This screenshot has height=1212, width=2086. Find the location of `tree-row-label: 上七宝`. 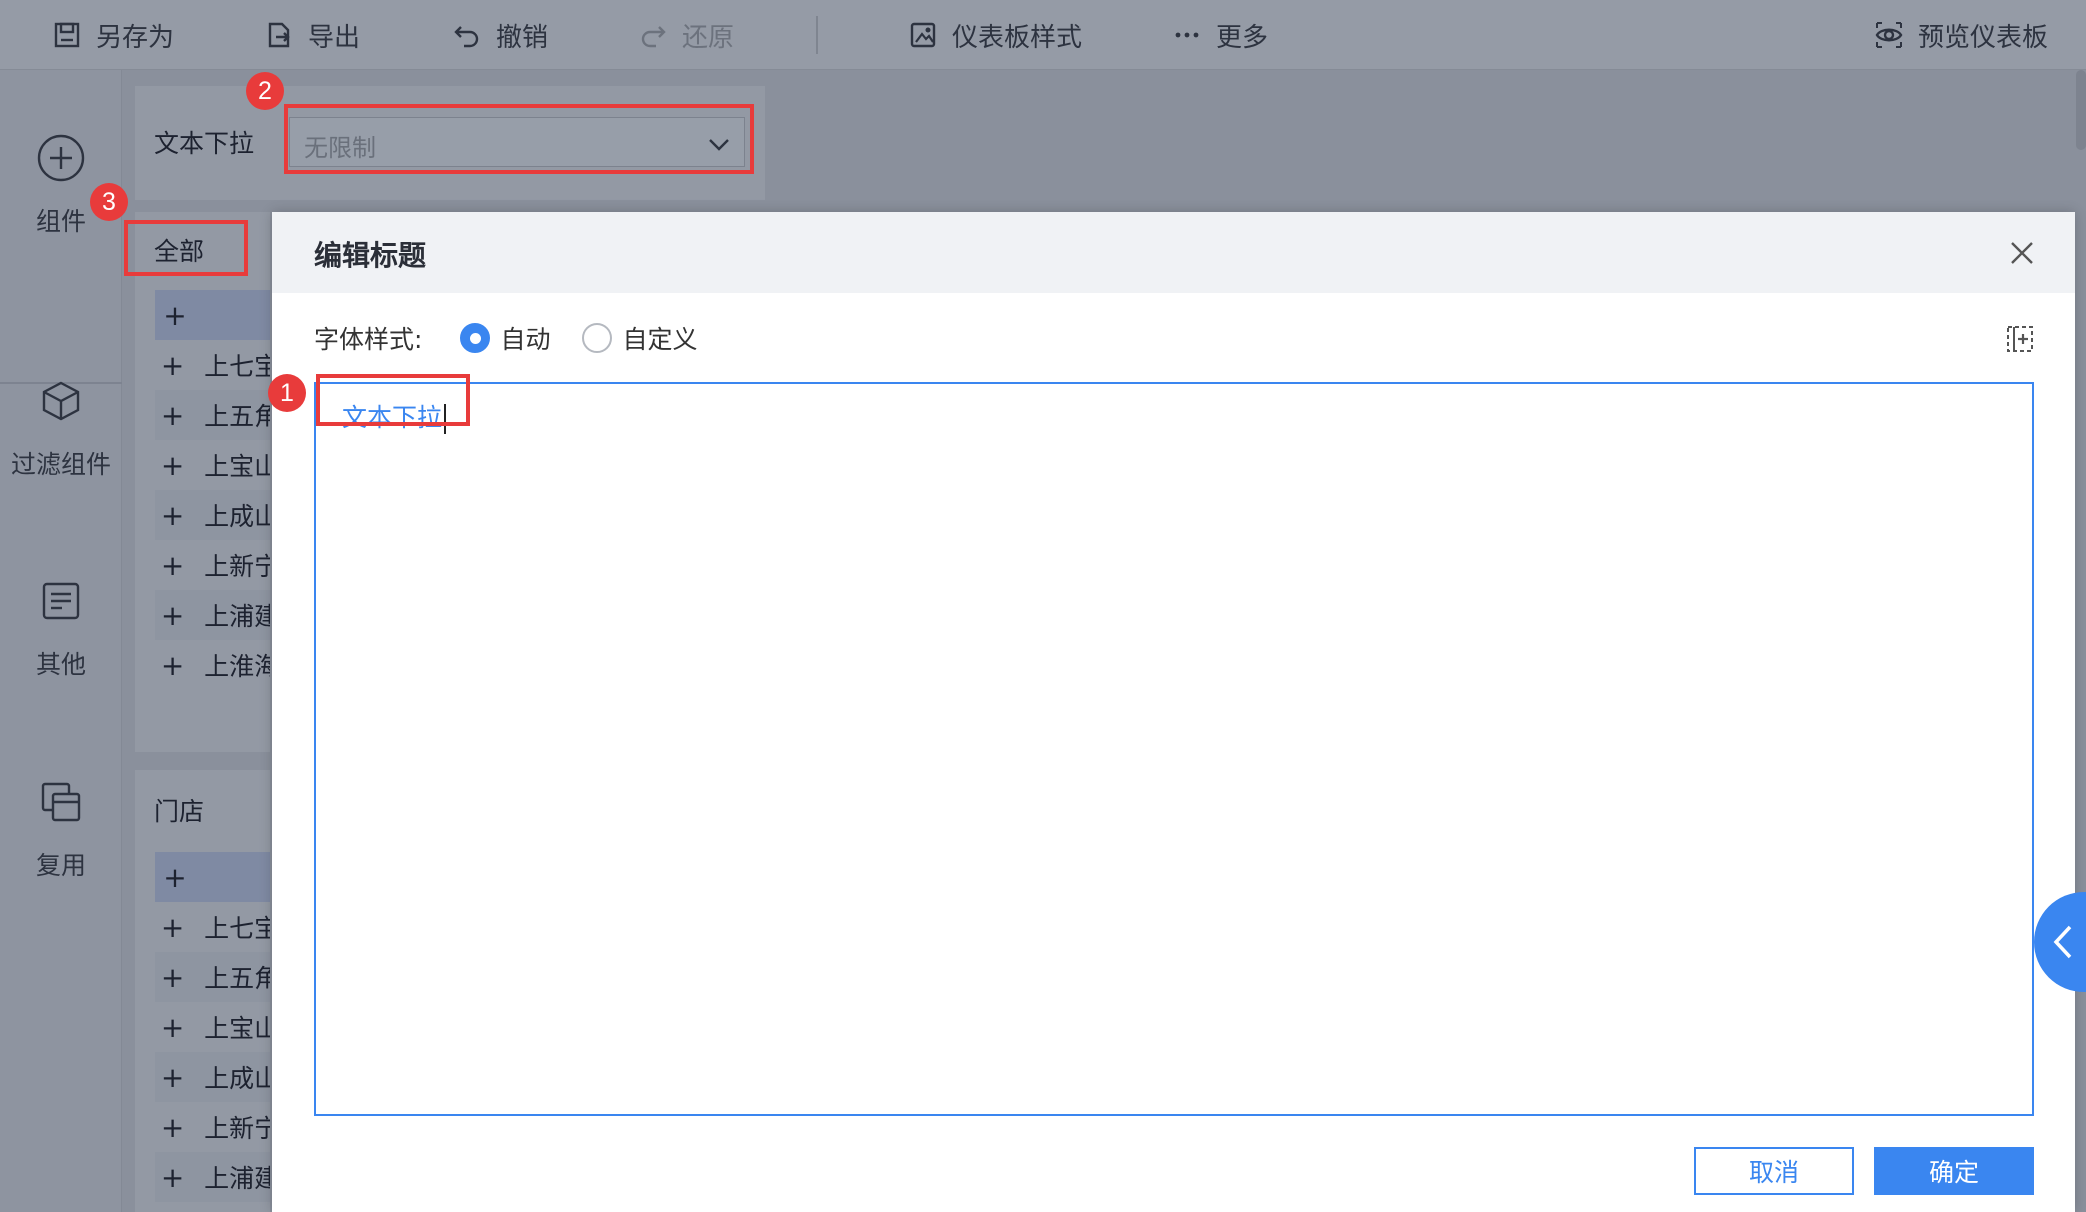

tree-row-label: 上七宝 is located at coordinates (237, 366).